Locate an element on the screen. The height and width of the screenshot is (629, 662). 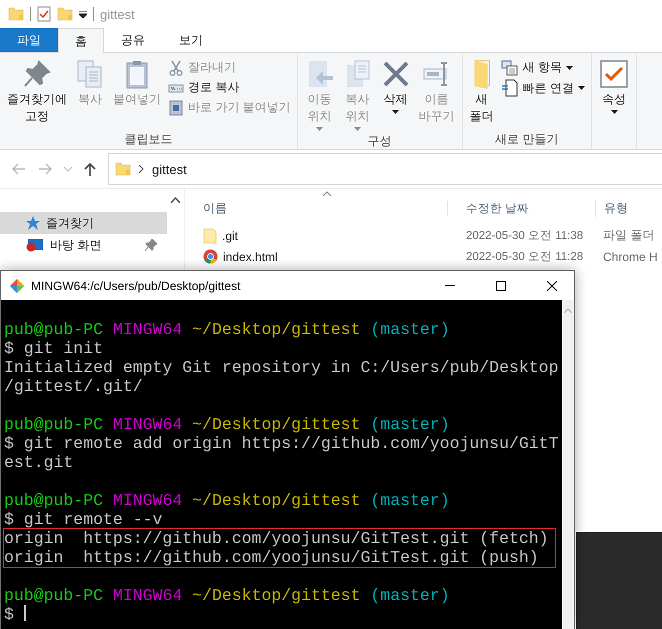
ribbon-tab: 파일 is located at coordinates (29, 40).